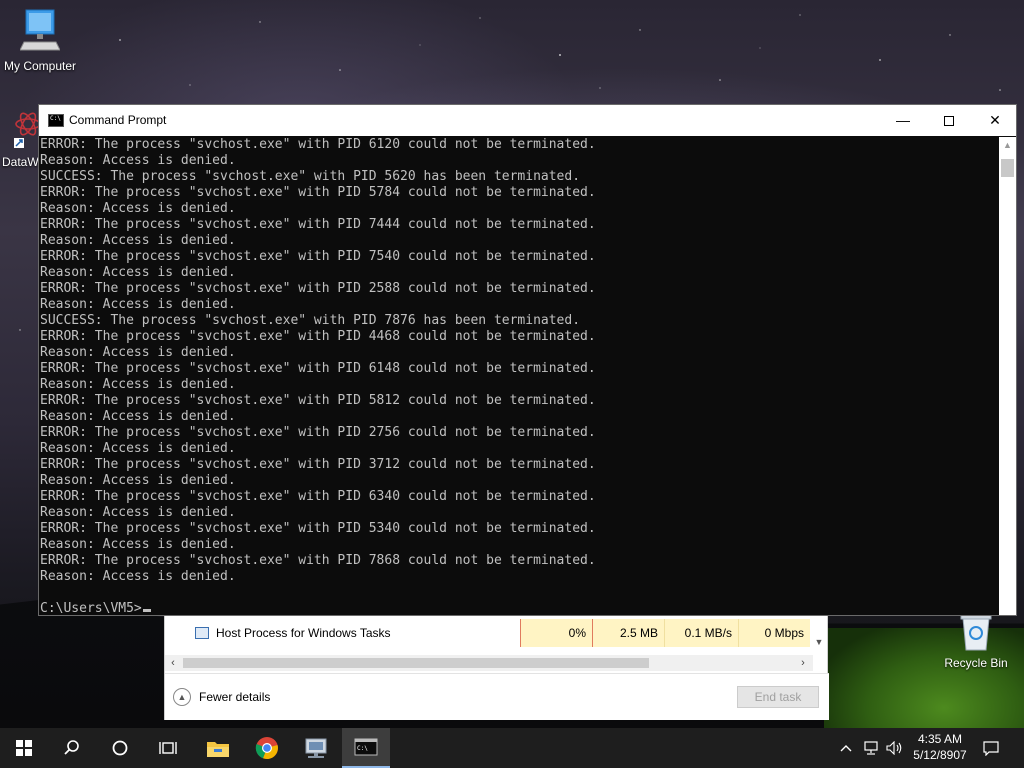  I want to click on cpu-cell: 0%, so click(556, 633).